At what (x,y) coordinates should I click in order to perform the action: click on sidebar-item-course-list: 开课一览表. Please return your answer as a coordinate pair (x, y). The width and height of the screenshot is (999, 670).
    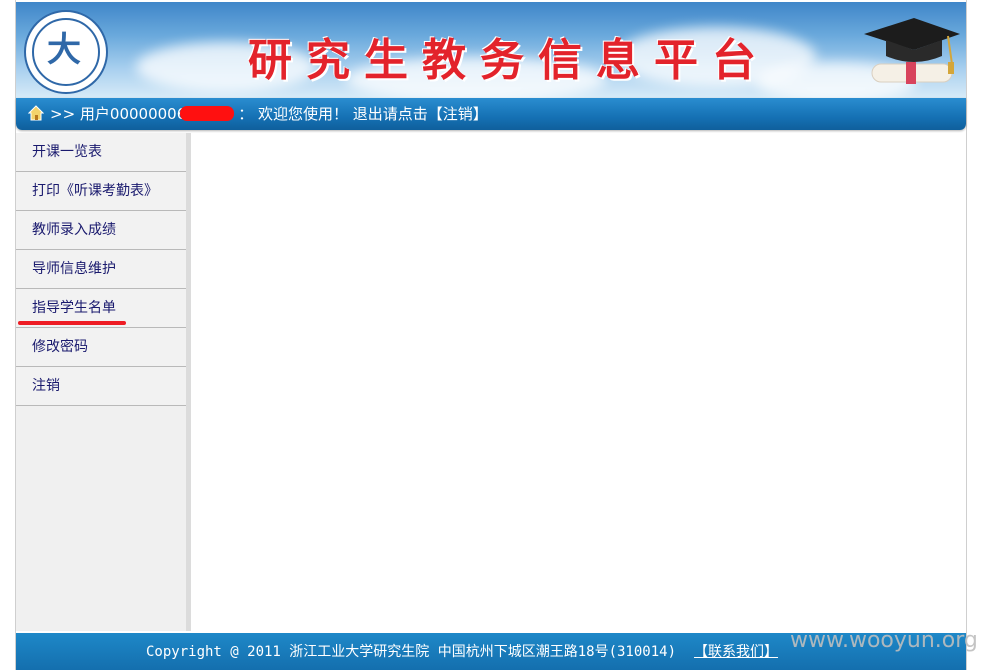
    Looking at the image, I should click on (101, 152).